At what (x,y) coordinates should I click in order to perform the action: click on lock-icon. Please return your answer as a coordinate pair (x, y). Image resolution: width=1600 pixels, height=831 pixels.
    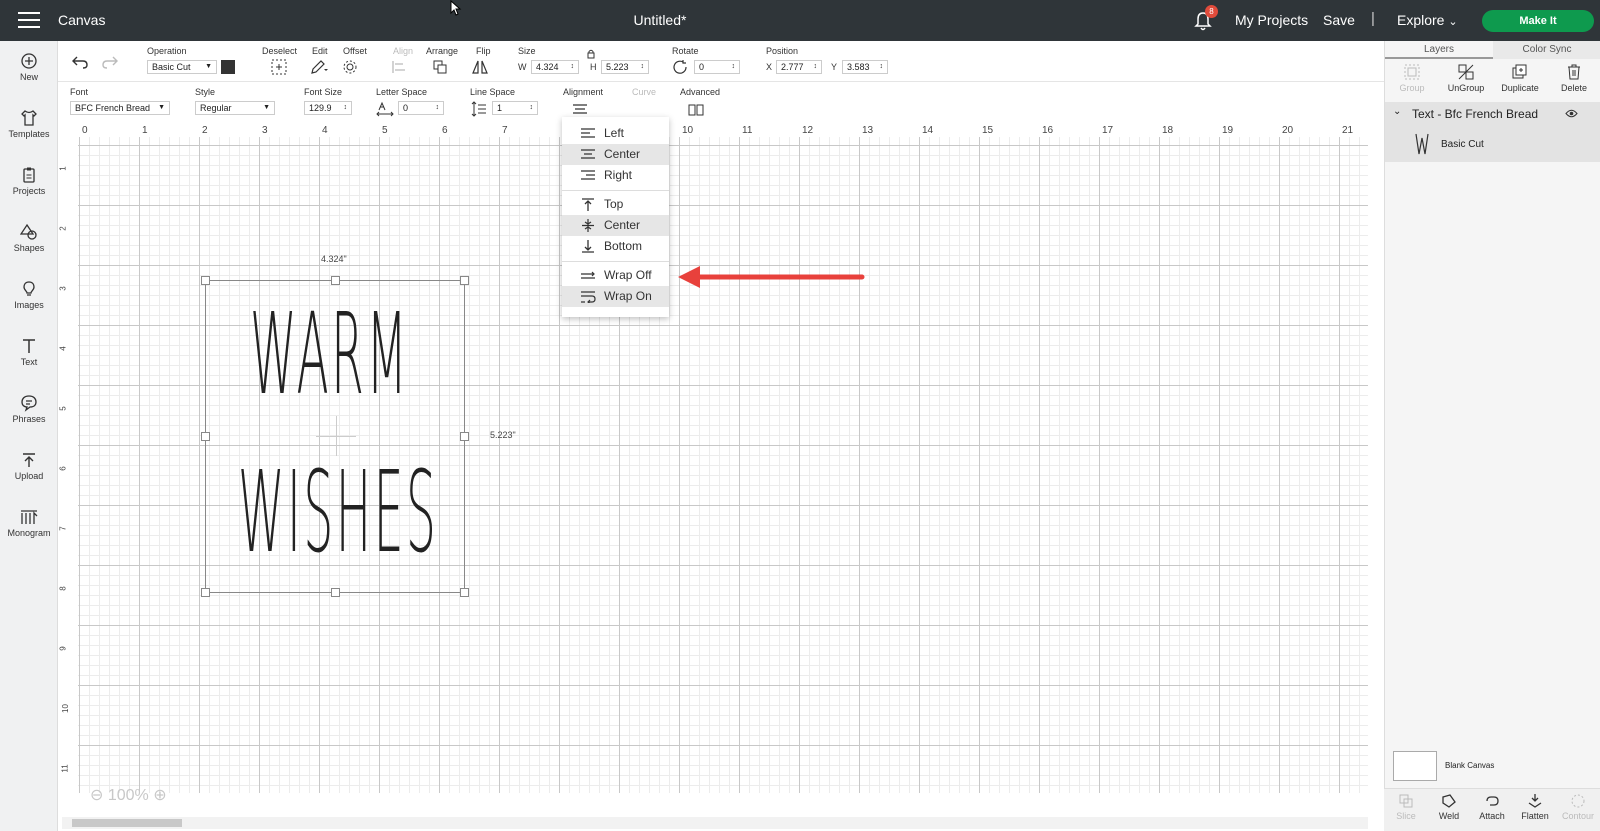
    Looking at the image, I should click on (591, 54).